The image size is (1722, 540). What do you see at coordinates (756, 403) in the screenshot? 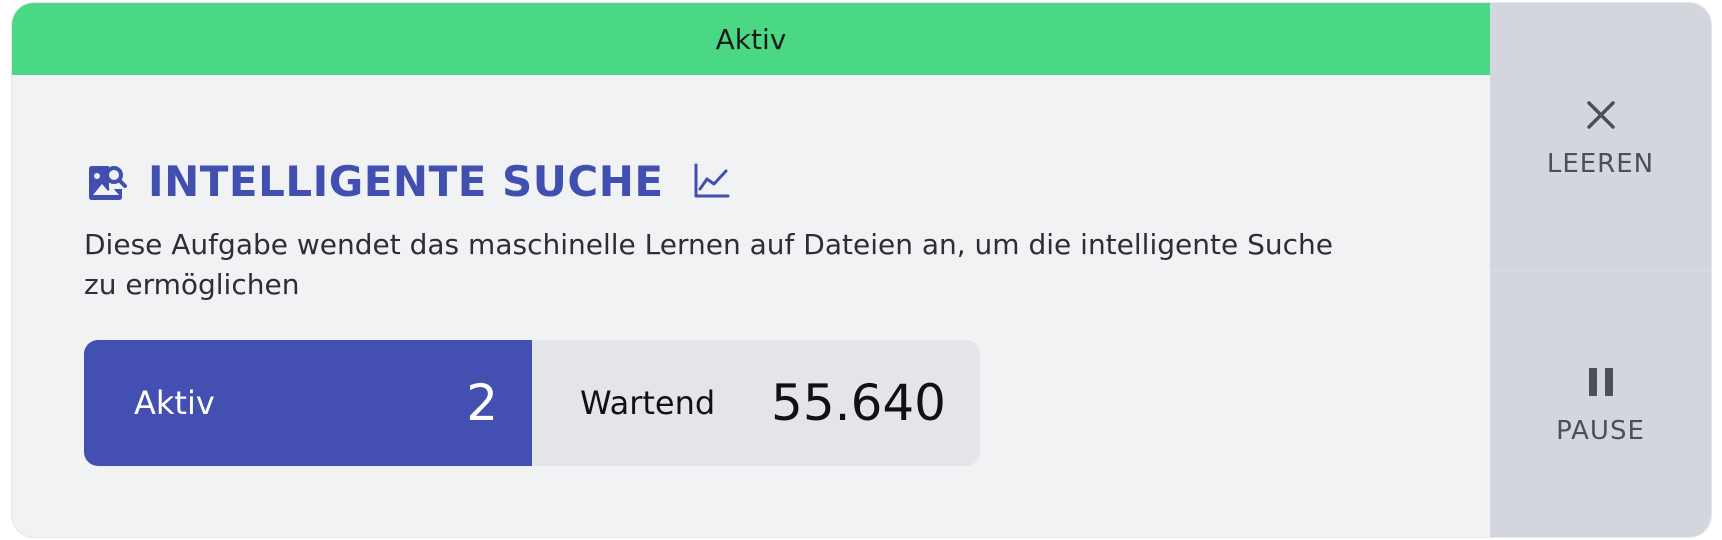
I see `waiting-counter: Wartend 55.640` at bounding box center [756, 403].